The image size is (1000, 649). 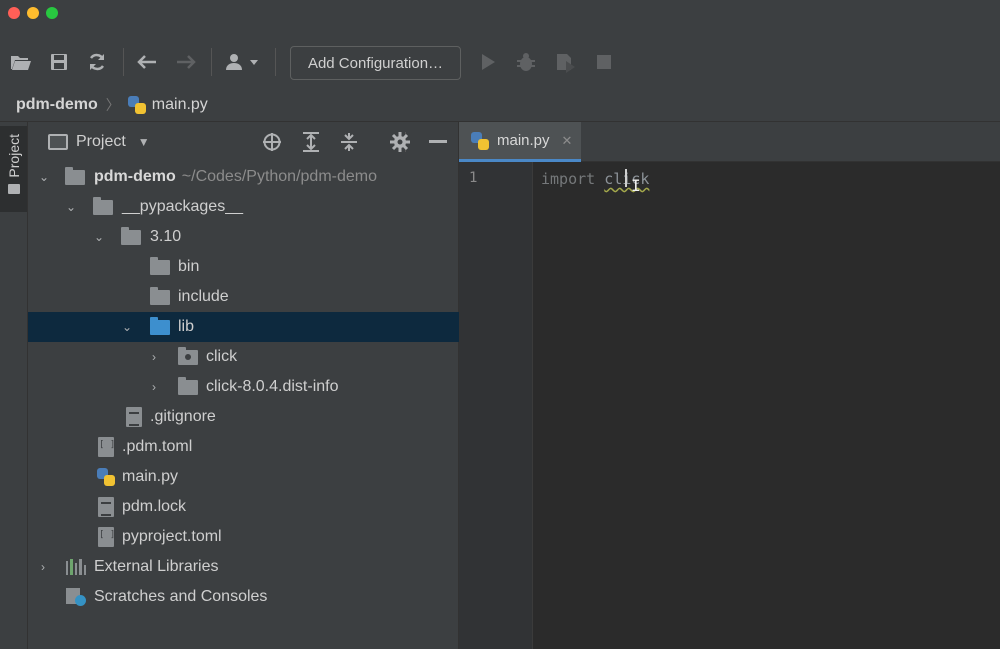 What do you see at coordinates (182, 206) in the screenshot?
I see `tree-item-label: __pypackages__` at bounding box center [182, 206].